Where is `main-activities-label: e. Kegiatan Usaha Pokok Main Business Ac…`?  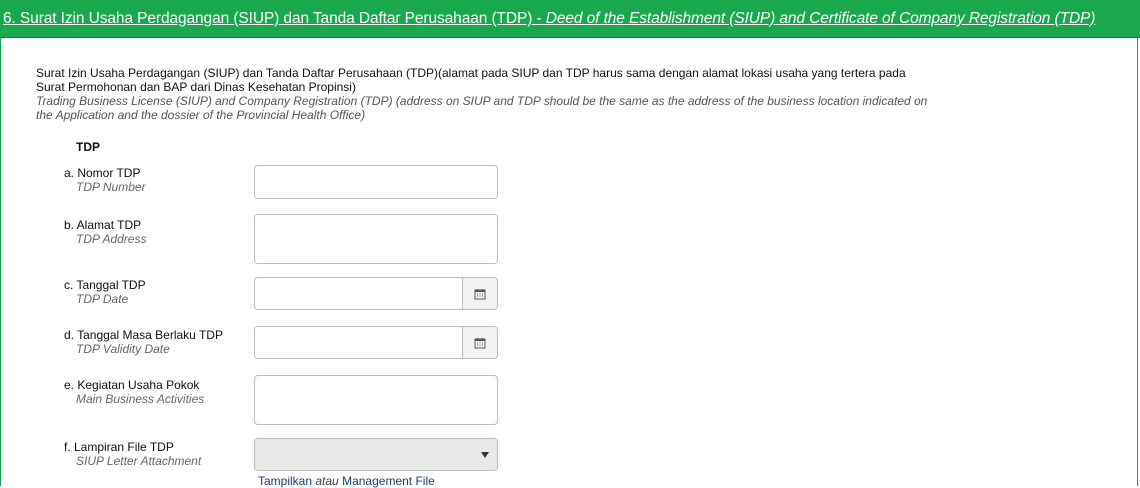 main-activities-label: e. Kegiatan Usaha Pokok Main Business Ac… is located at coordinates (134, 392).